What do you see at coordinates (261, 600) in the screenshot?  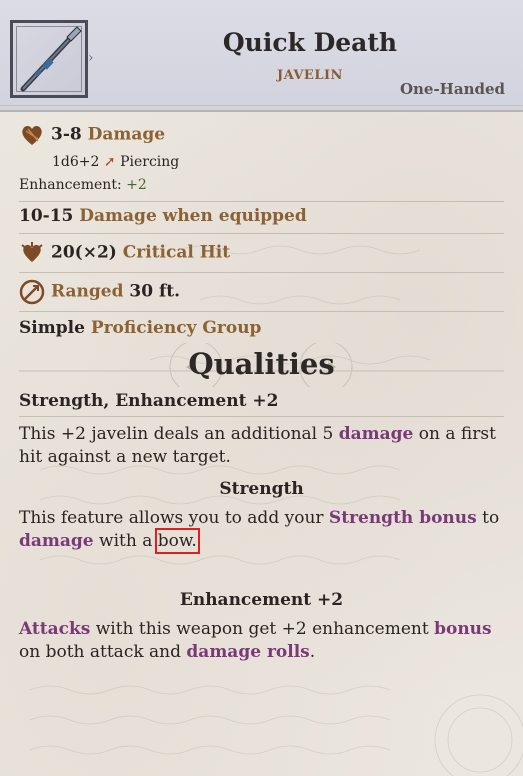 I see `enhancement-heading: Enhancement +2` at bounding box center [261, 600].